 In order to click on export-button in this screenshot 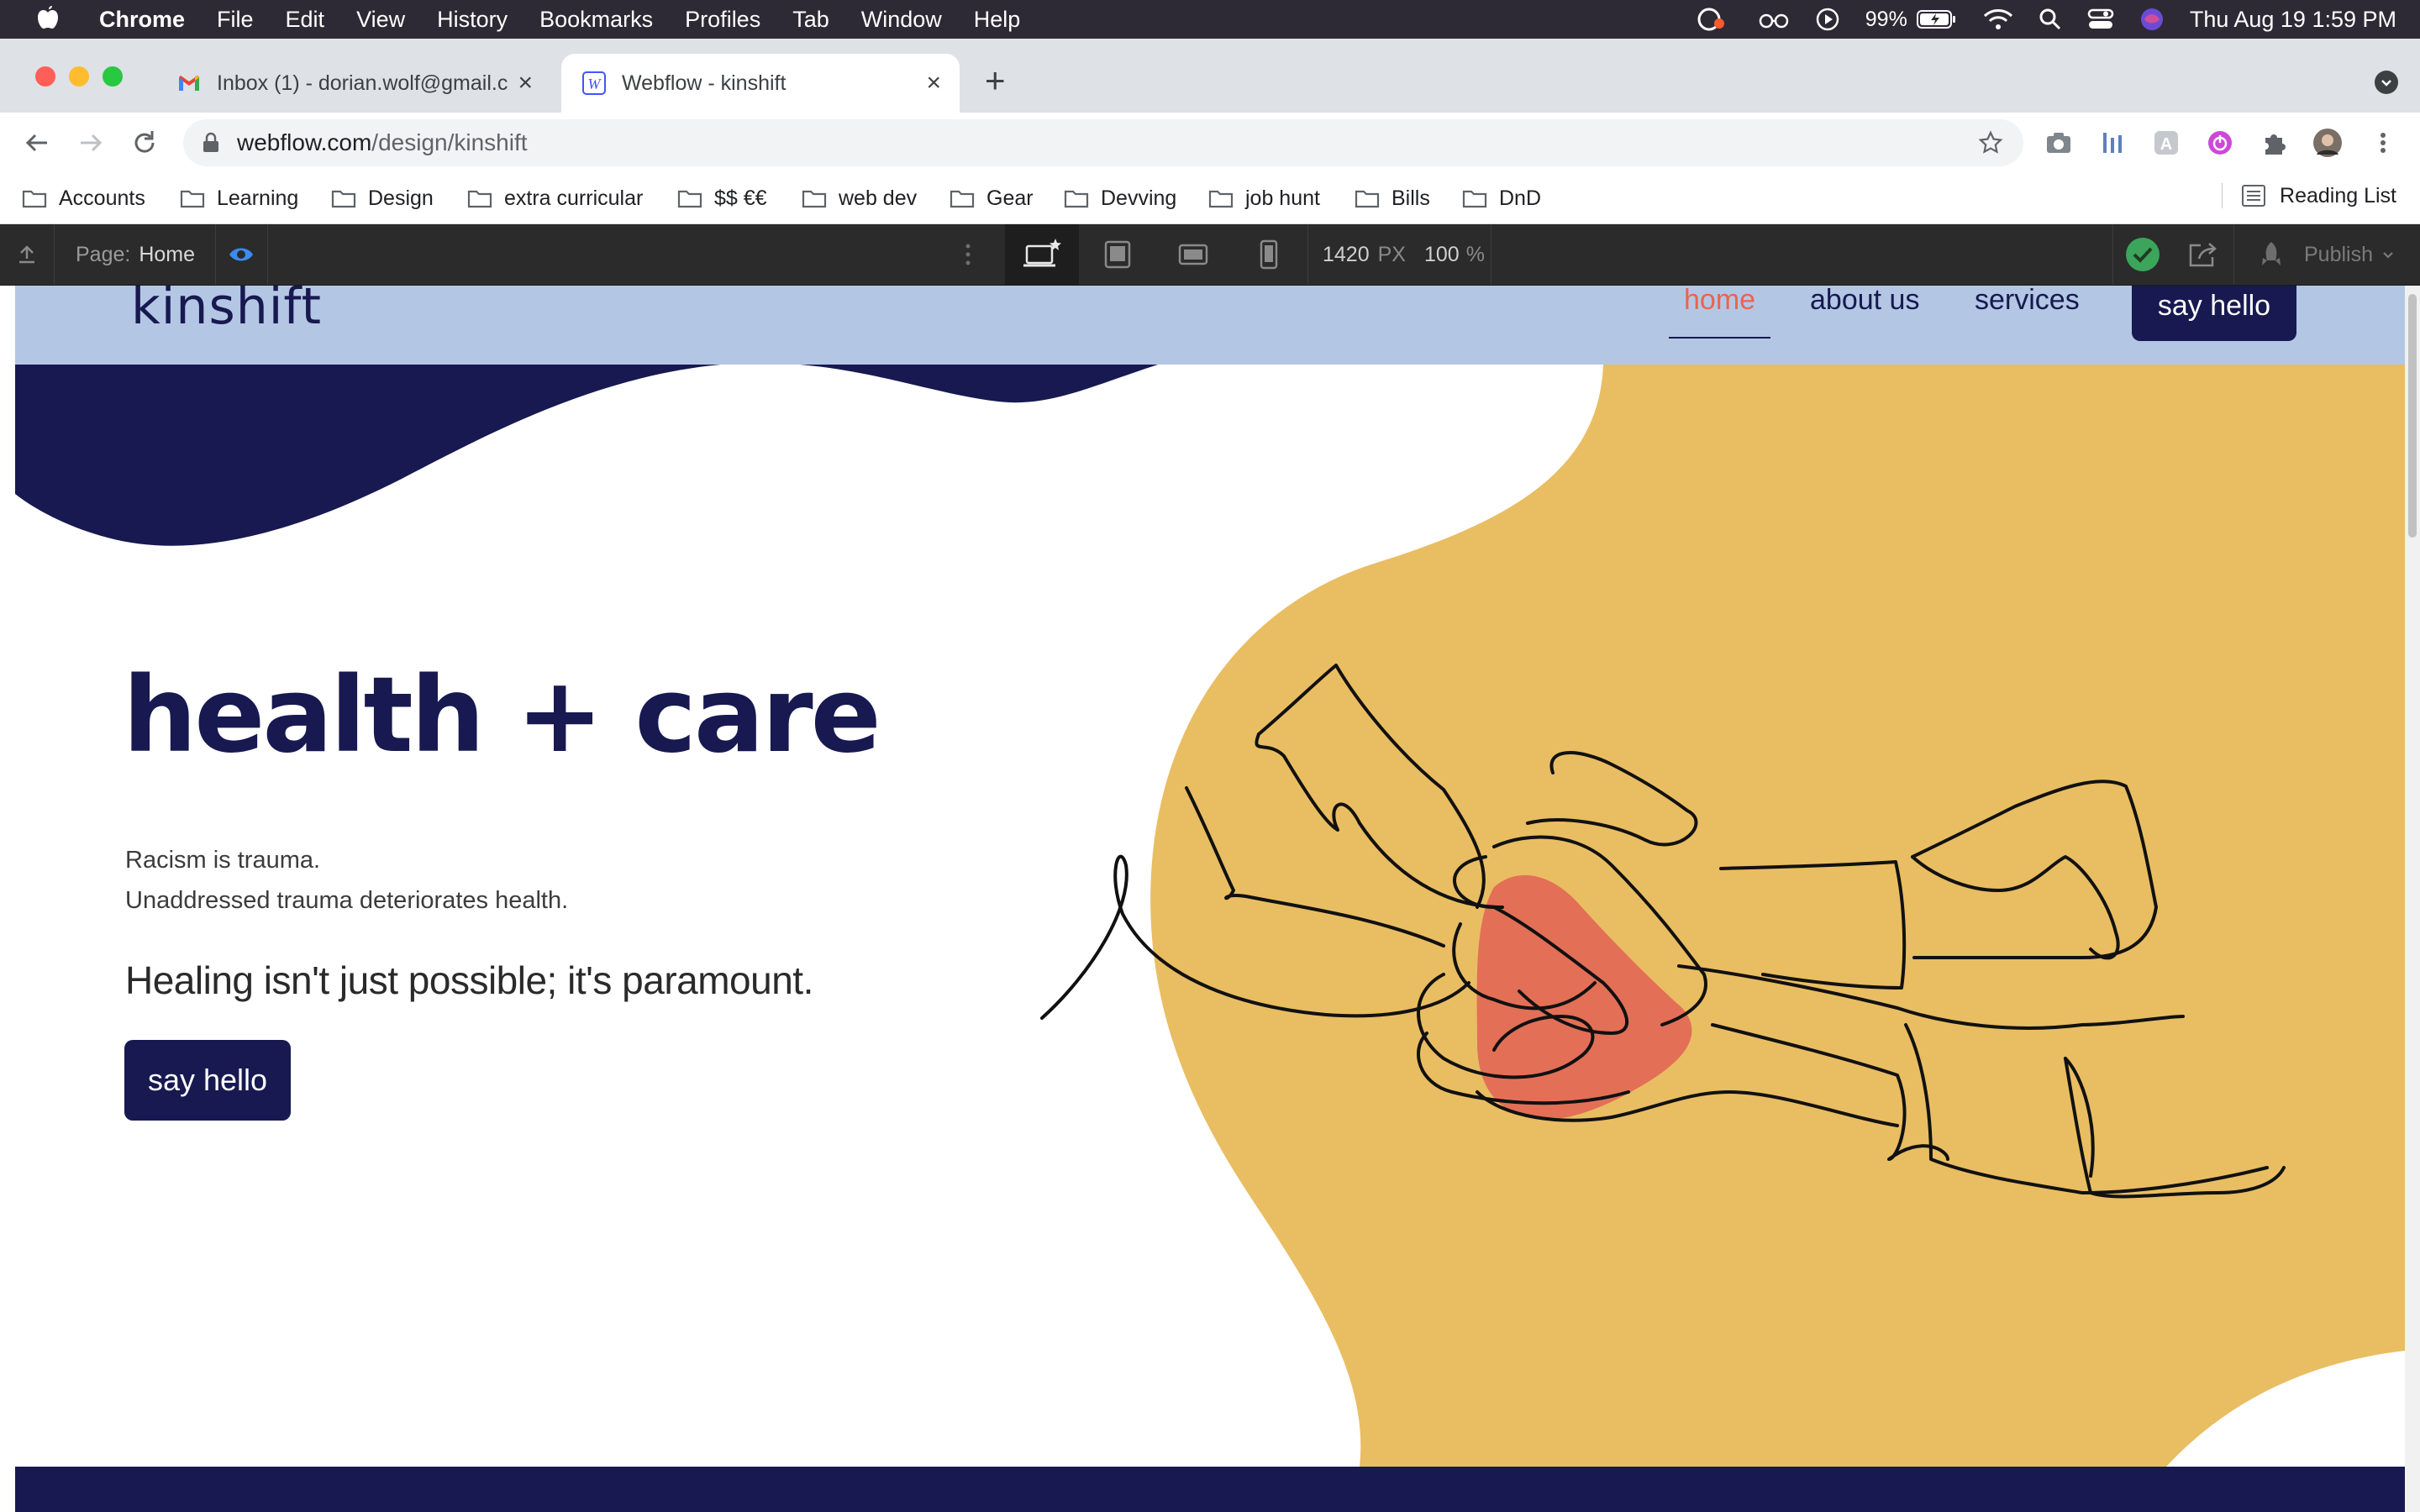, I will do `click(27, 254)`.